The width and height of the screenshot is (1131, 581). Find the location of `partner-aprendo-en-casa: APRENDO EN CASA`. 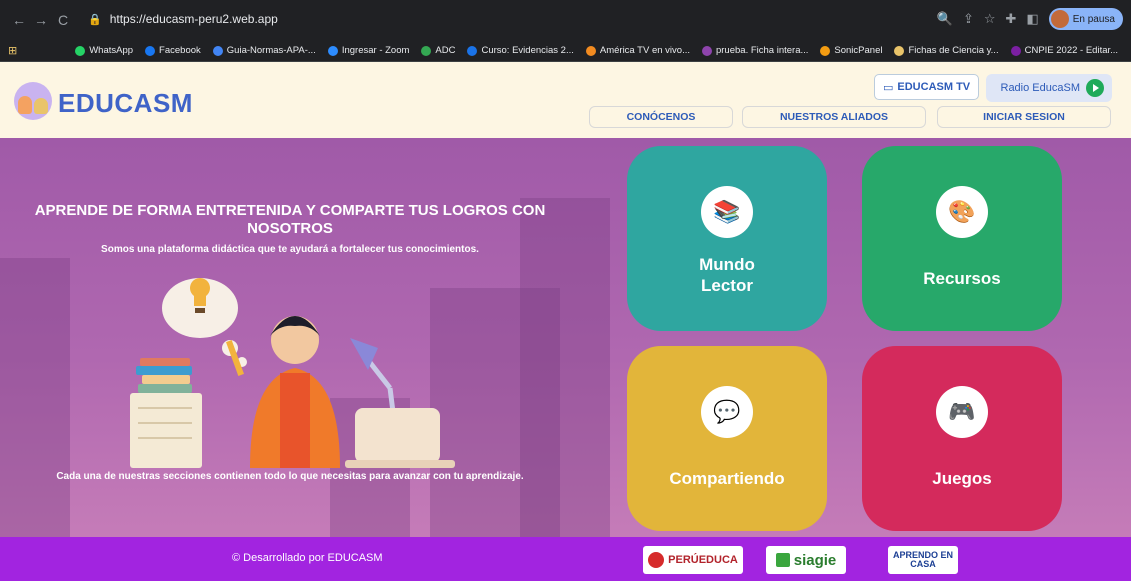

partner-aprendo-en-casa: APRENDO EN CASA is located at coordinates (923, 560).